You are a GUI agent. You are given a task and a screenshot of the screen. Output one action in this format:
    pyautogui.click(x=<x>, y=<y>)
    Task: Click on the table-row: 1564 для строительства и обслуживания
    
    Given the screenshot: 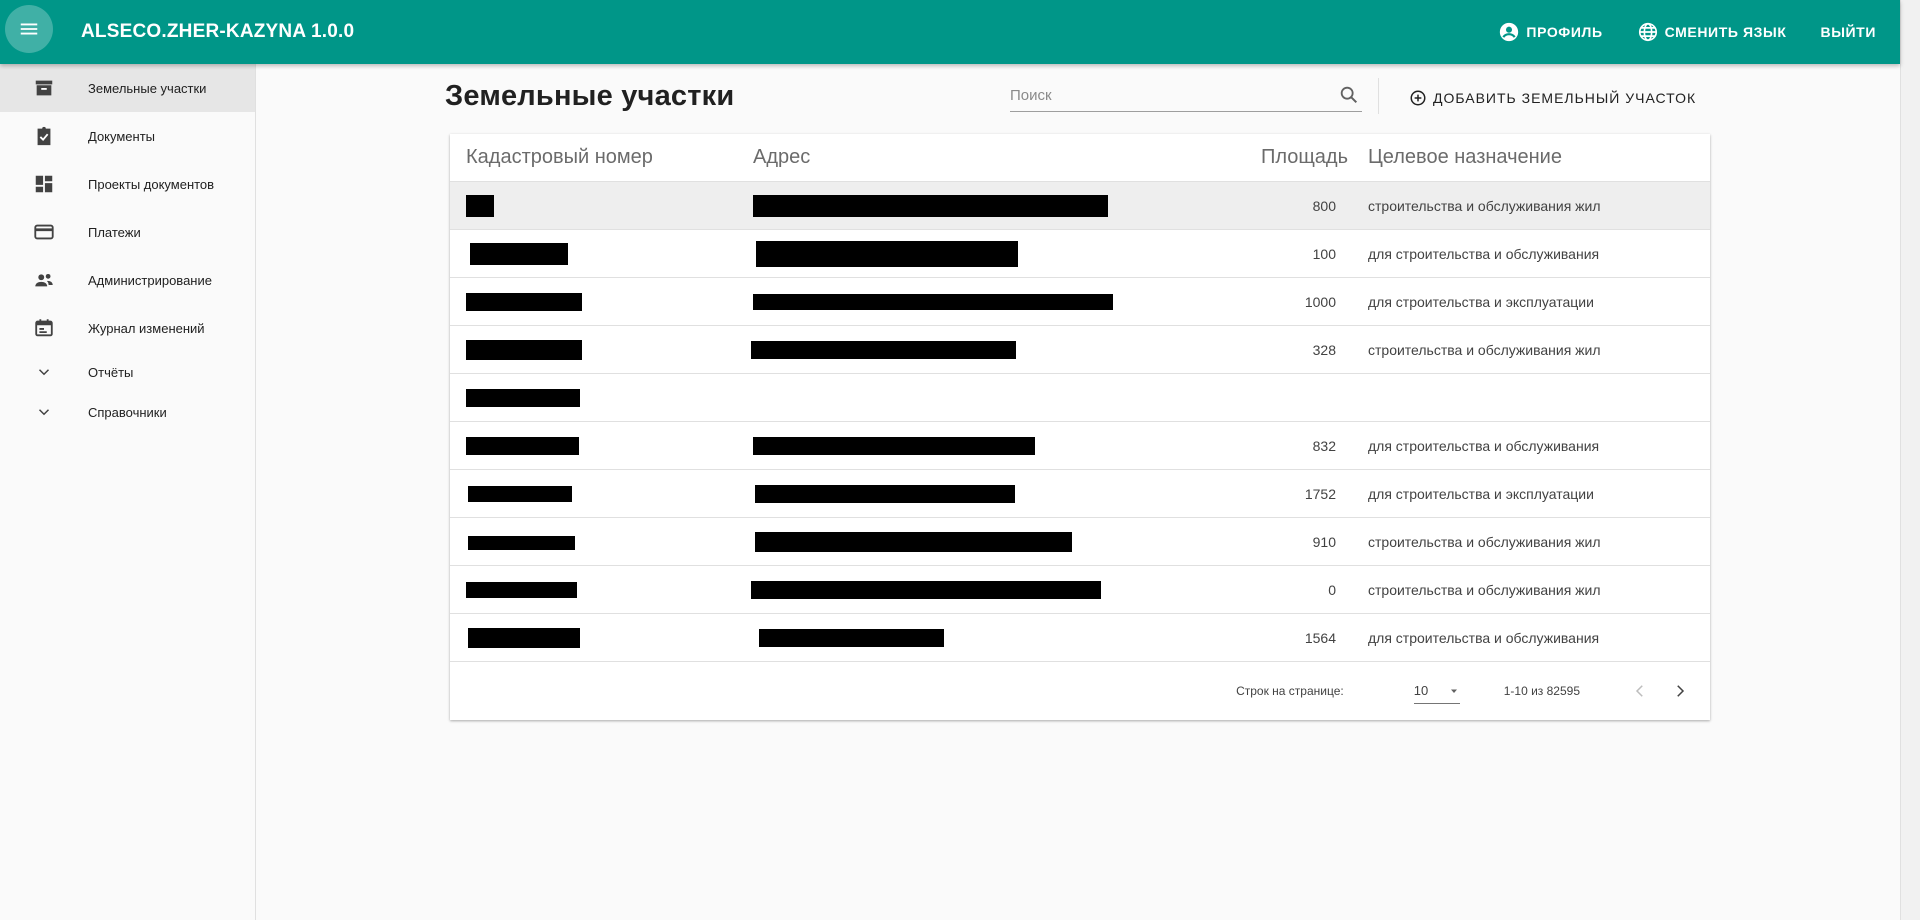 What is the action you would take?
    pyautogui.click(x=1080, y=638)
    